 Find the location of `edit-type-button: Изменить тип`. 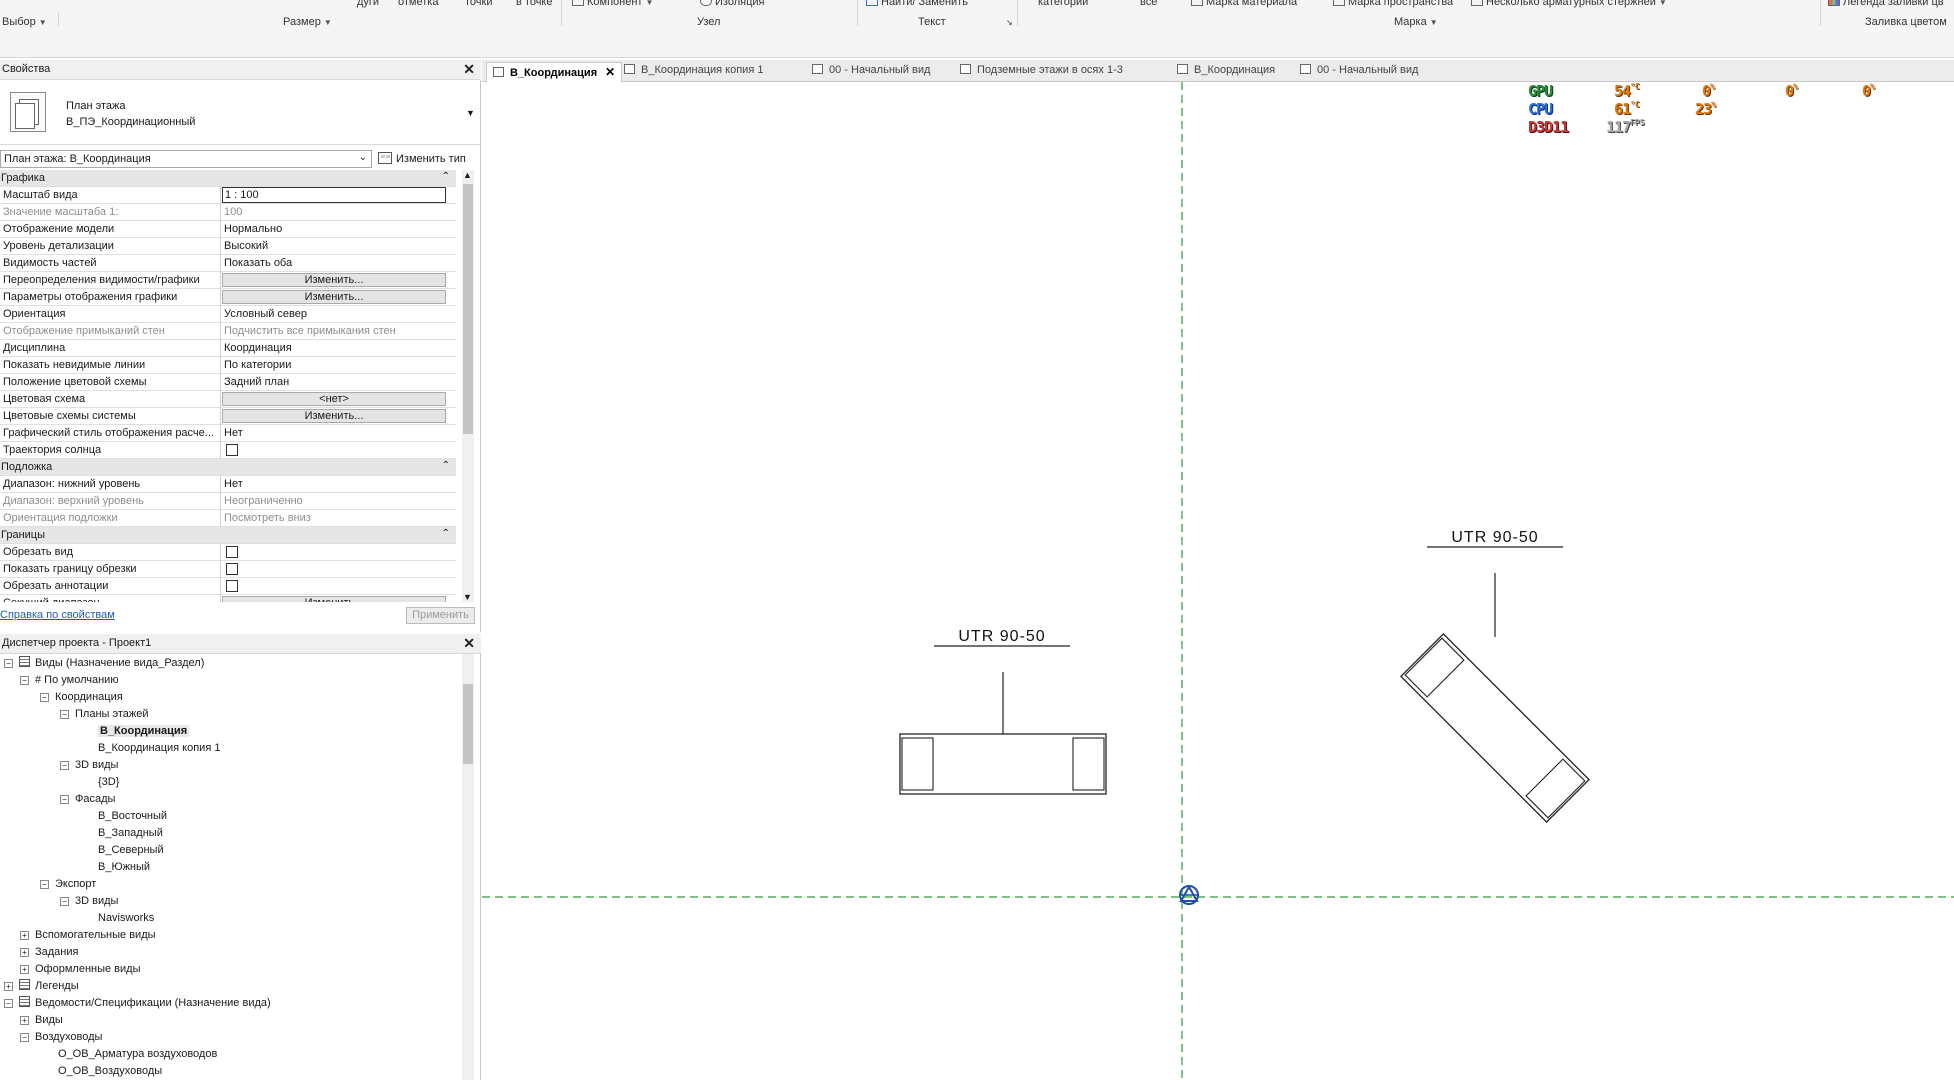

edit-type-button: Изменить тип is located at coordinates (422, 158).